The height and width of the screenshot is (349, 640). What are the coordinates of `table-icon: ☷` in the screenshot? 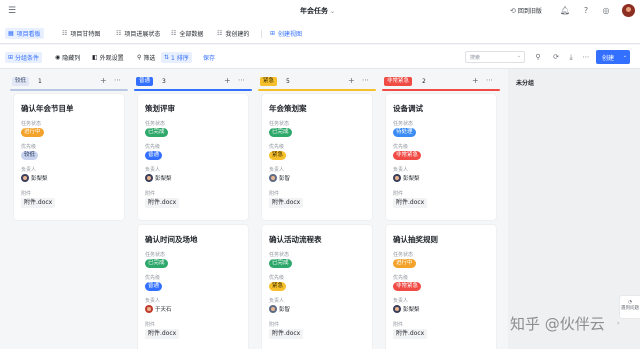 It's located at (119, 33).